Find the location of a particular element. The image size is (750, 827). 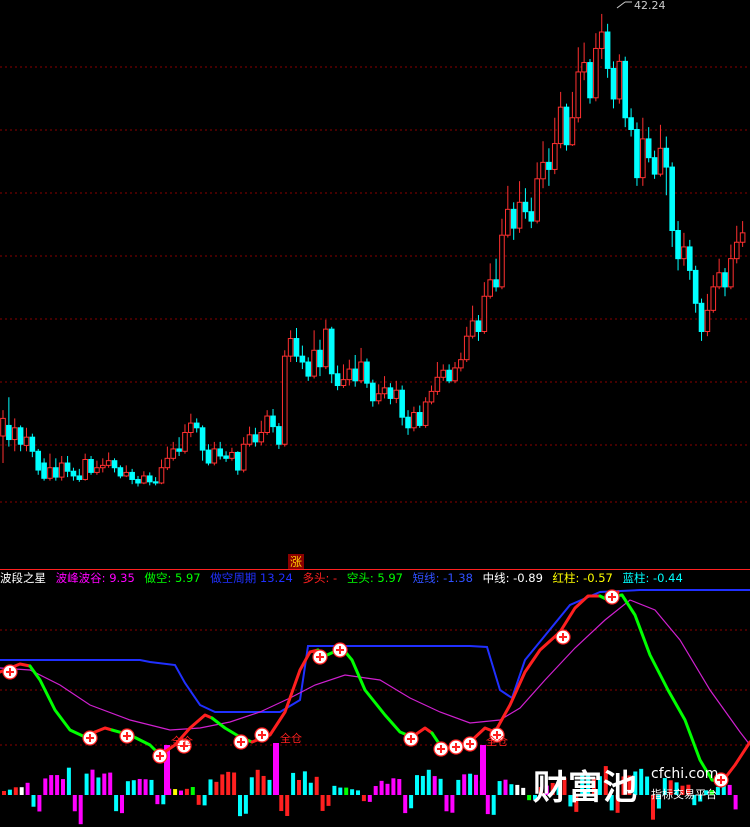

signal-label-0: 全仓 is located at coordinates (182, 741).